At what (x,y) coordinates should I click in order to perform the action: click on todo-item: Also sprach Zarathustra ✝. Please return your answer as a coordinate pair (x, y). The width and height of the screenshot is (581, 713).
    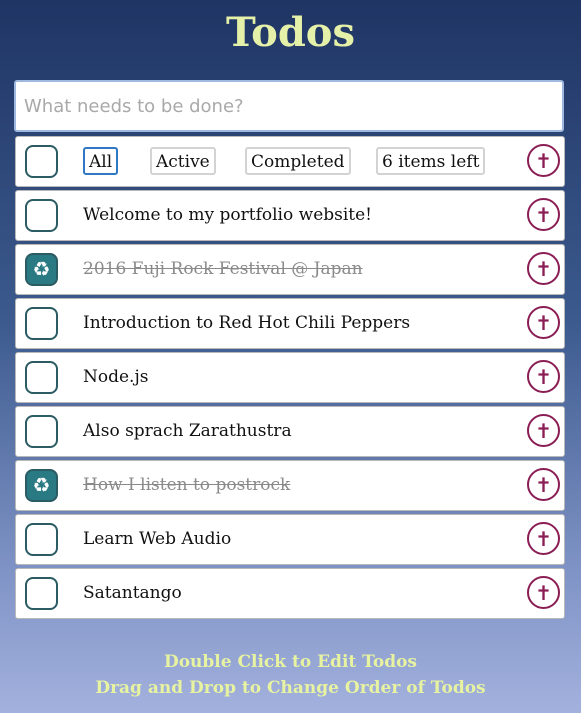
    Looking at the image, I should click on (290, 431).